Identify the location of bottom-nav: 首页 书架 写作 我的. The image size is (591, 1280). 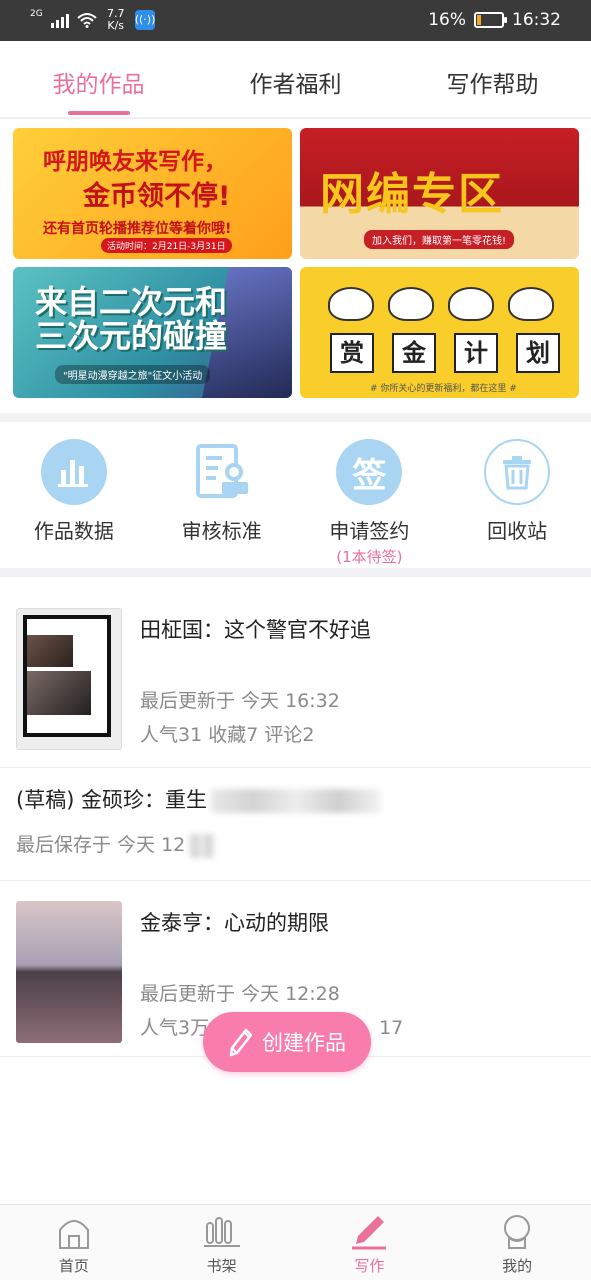
(295, 1242).